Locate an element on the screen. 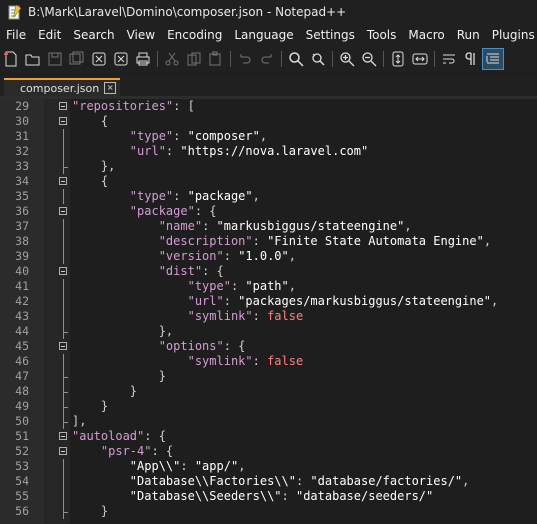  code-text: "options": { is located at coordinates (202, 346).